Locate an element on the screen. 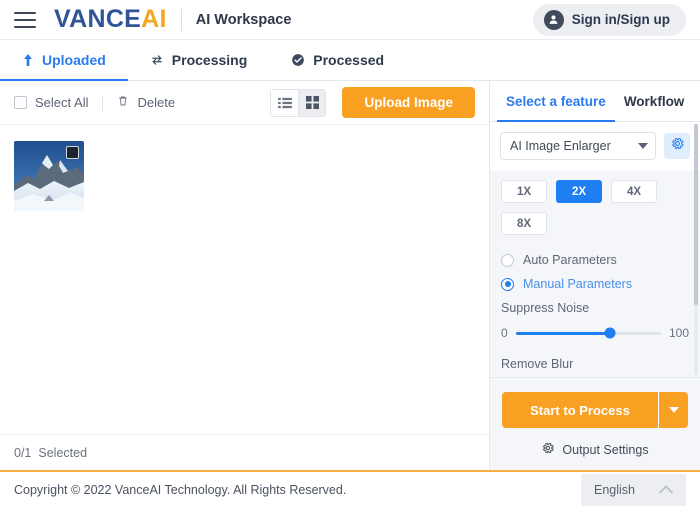  top-bar: VANCEAI AI Workspace Sign in/Sign up is located at coordinates (350, 20).